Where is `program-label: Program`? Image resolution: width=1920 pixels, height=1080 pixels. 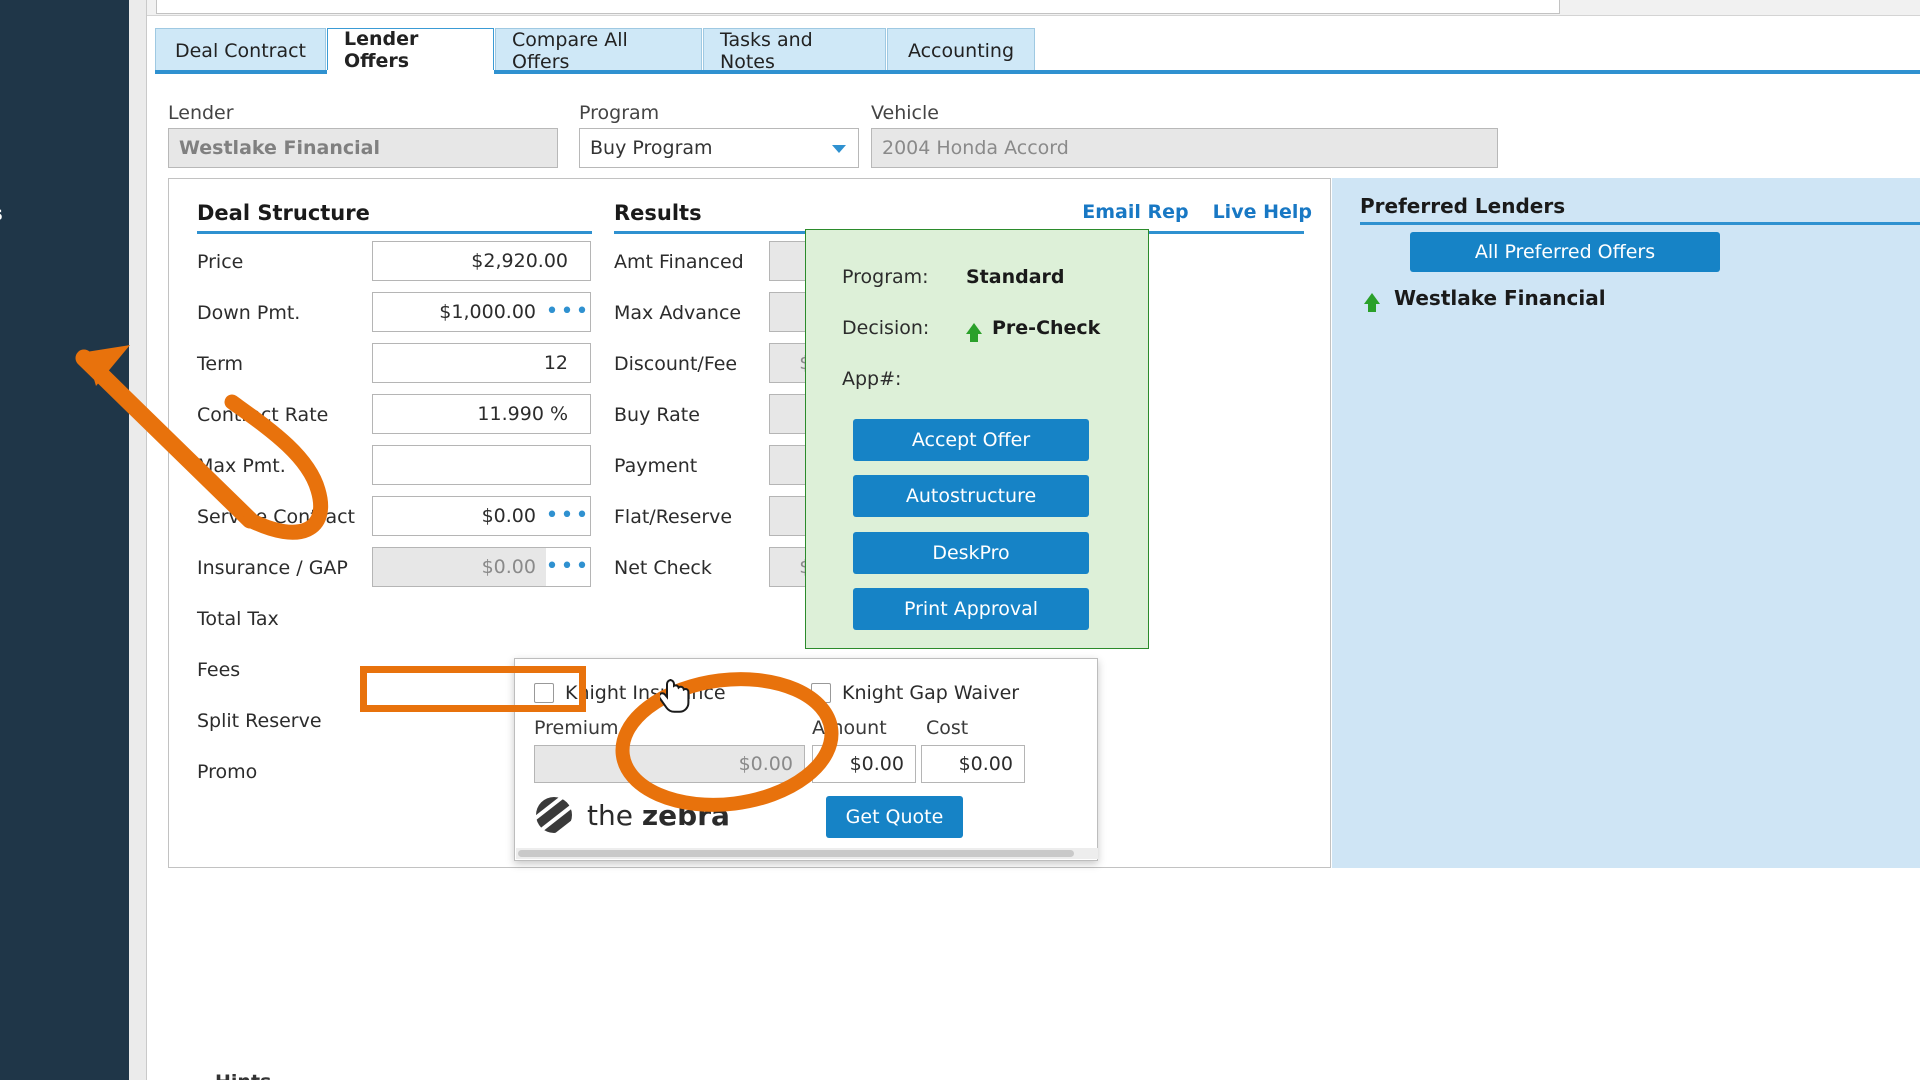 program-label: Program is located at coordinates (619, 113).